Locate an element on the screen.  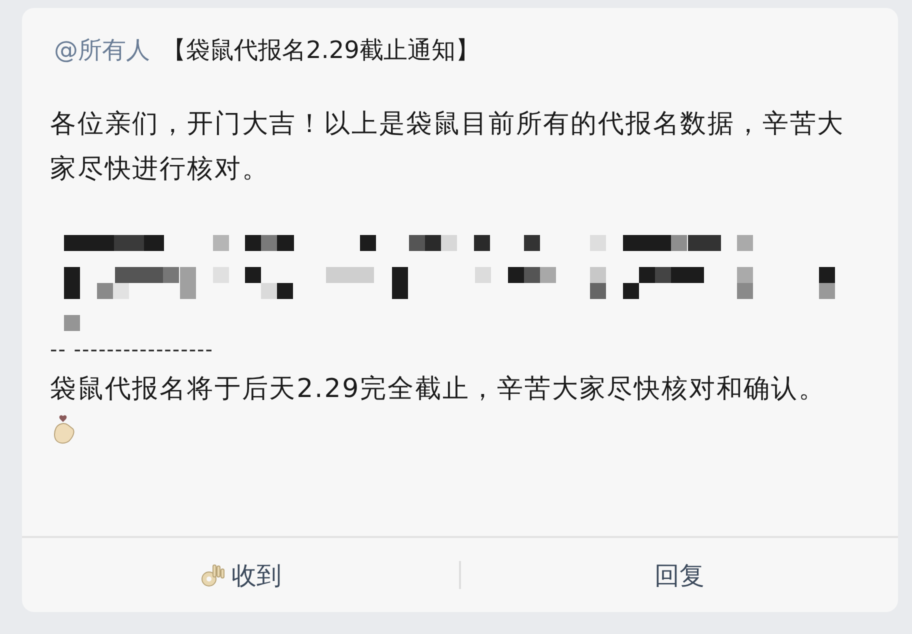
ok-hand-icon is located at coordinates (213, 575).